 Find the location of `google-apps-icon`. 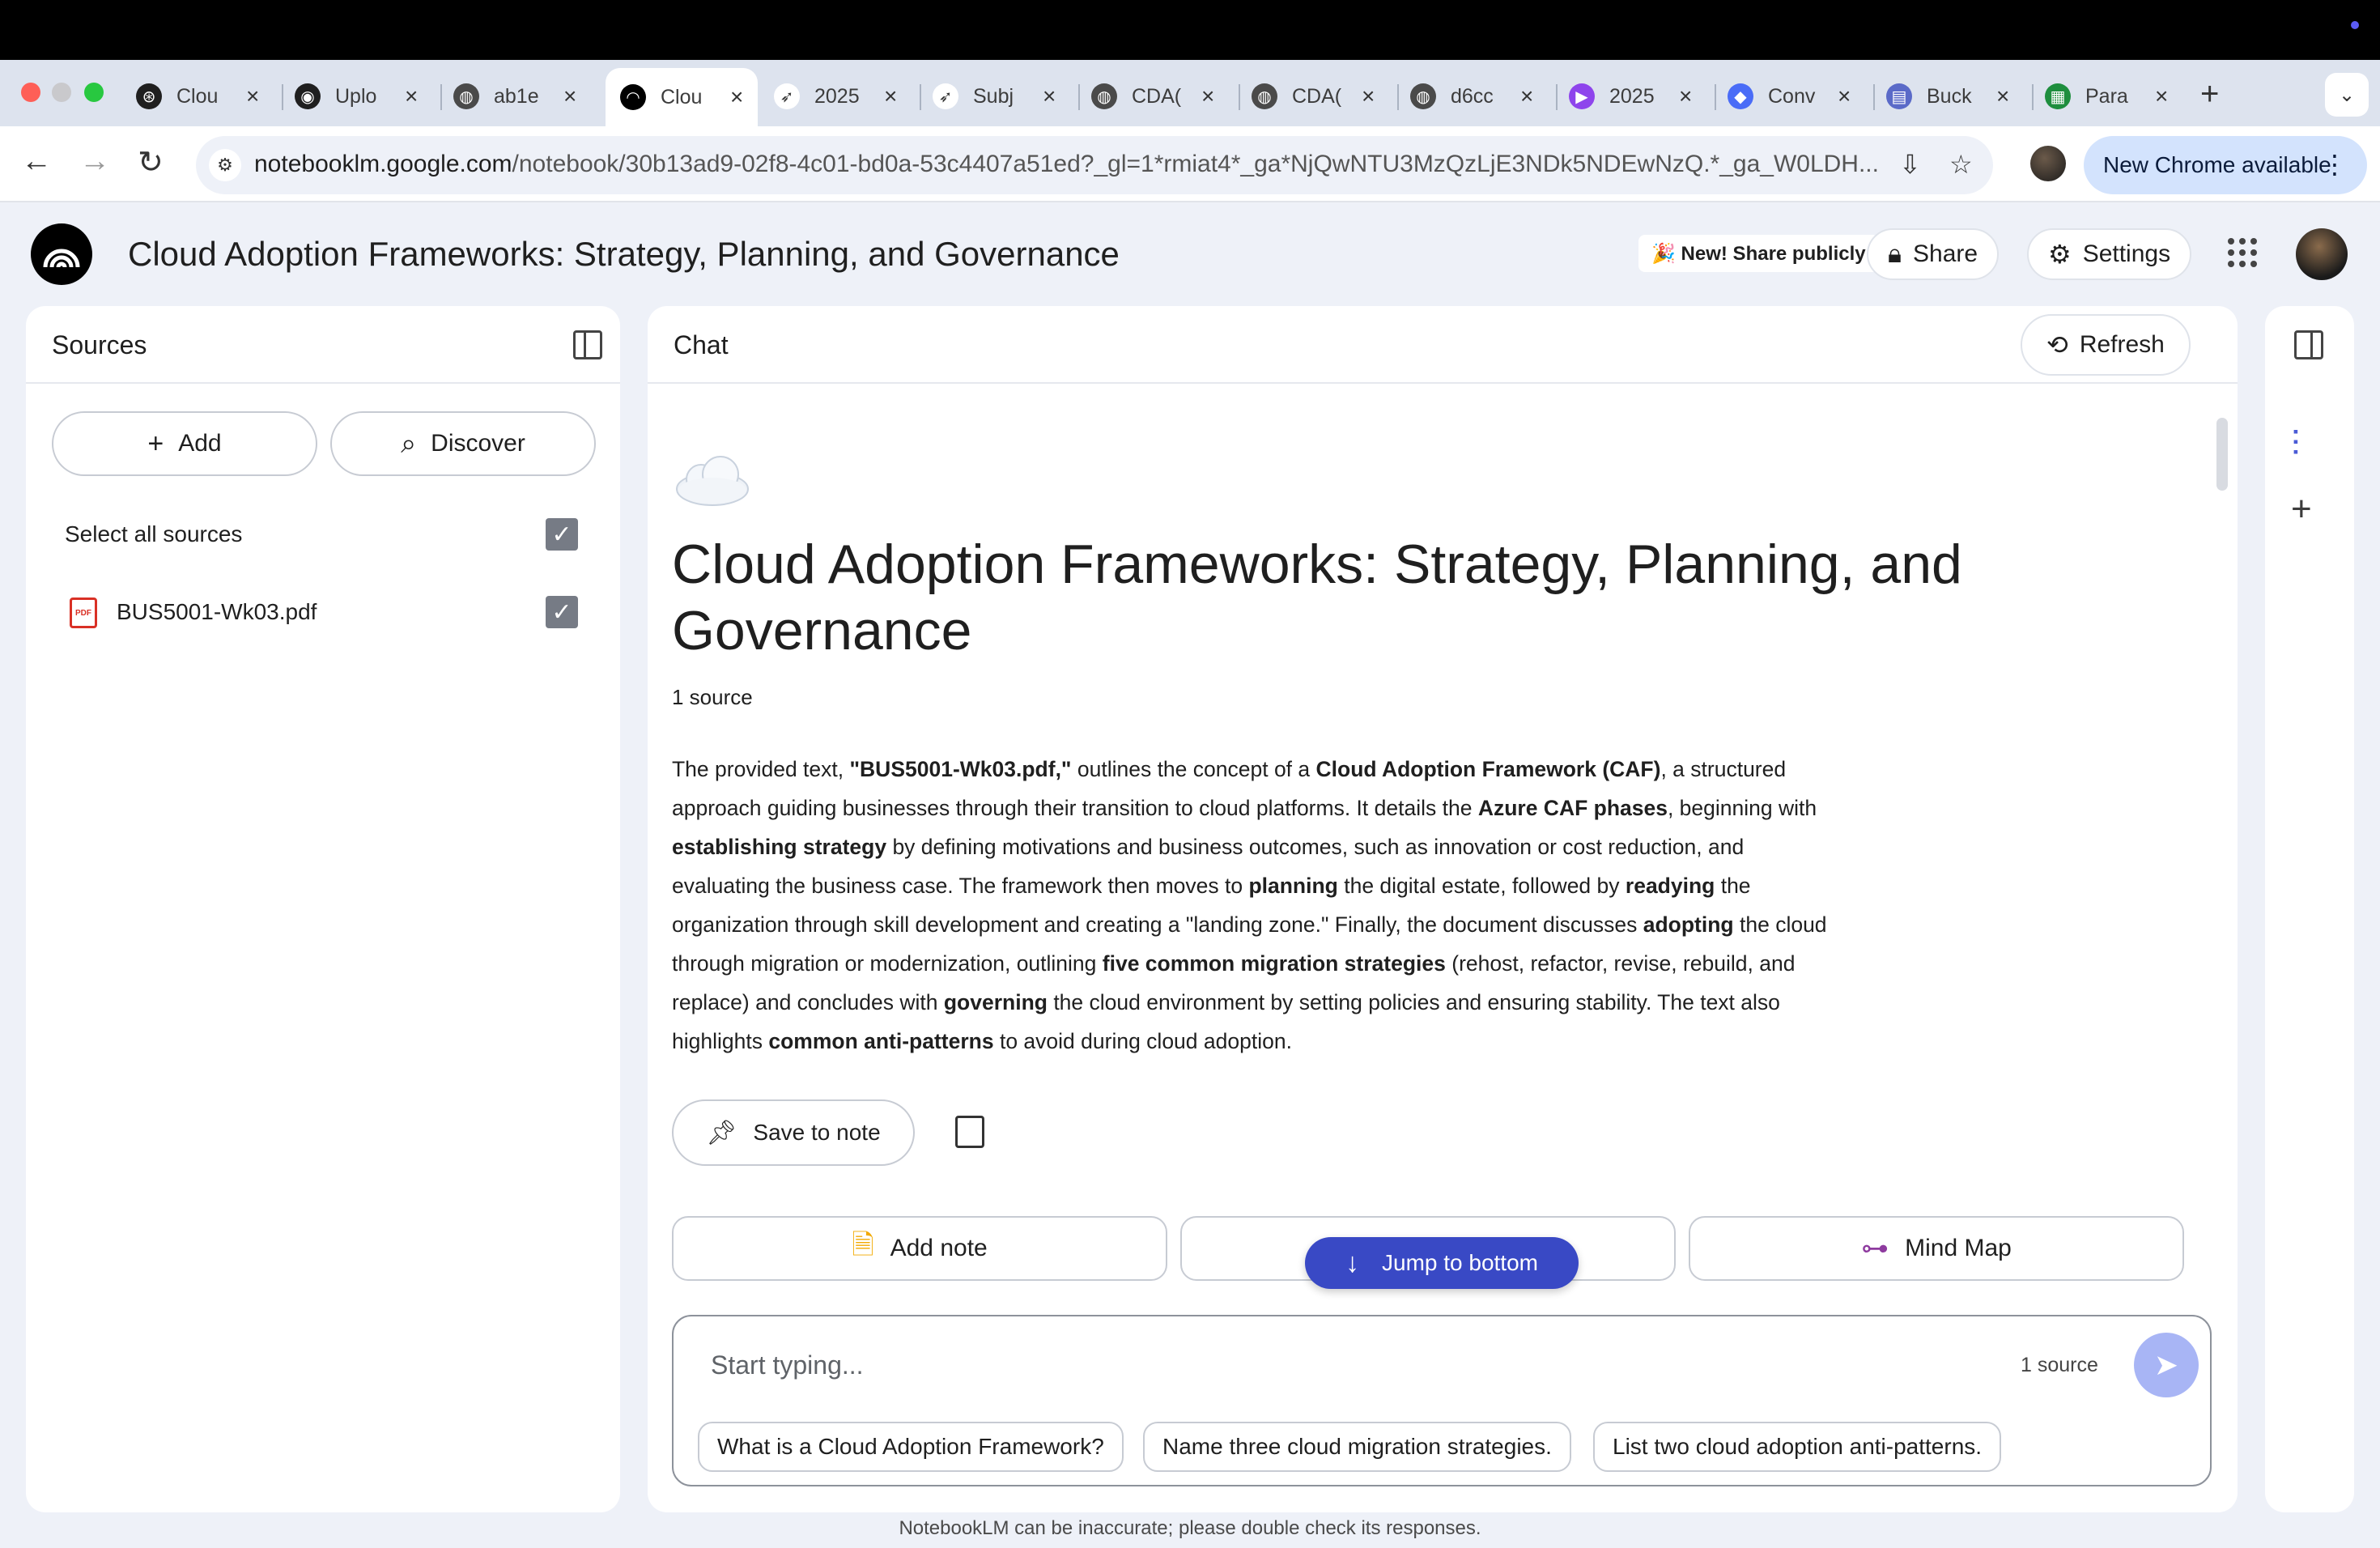

google-apps-icon is located at coordinates (2243, 253).